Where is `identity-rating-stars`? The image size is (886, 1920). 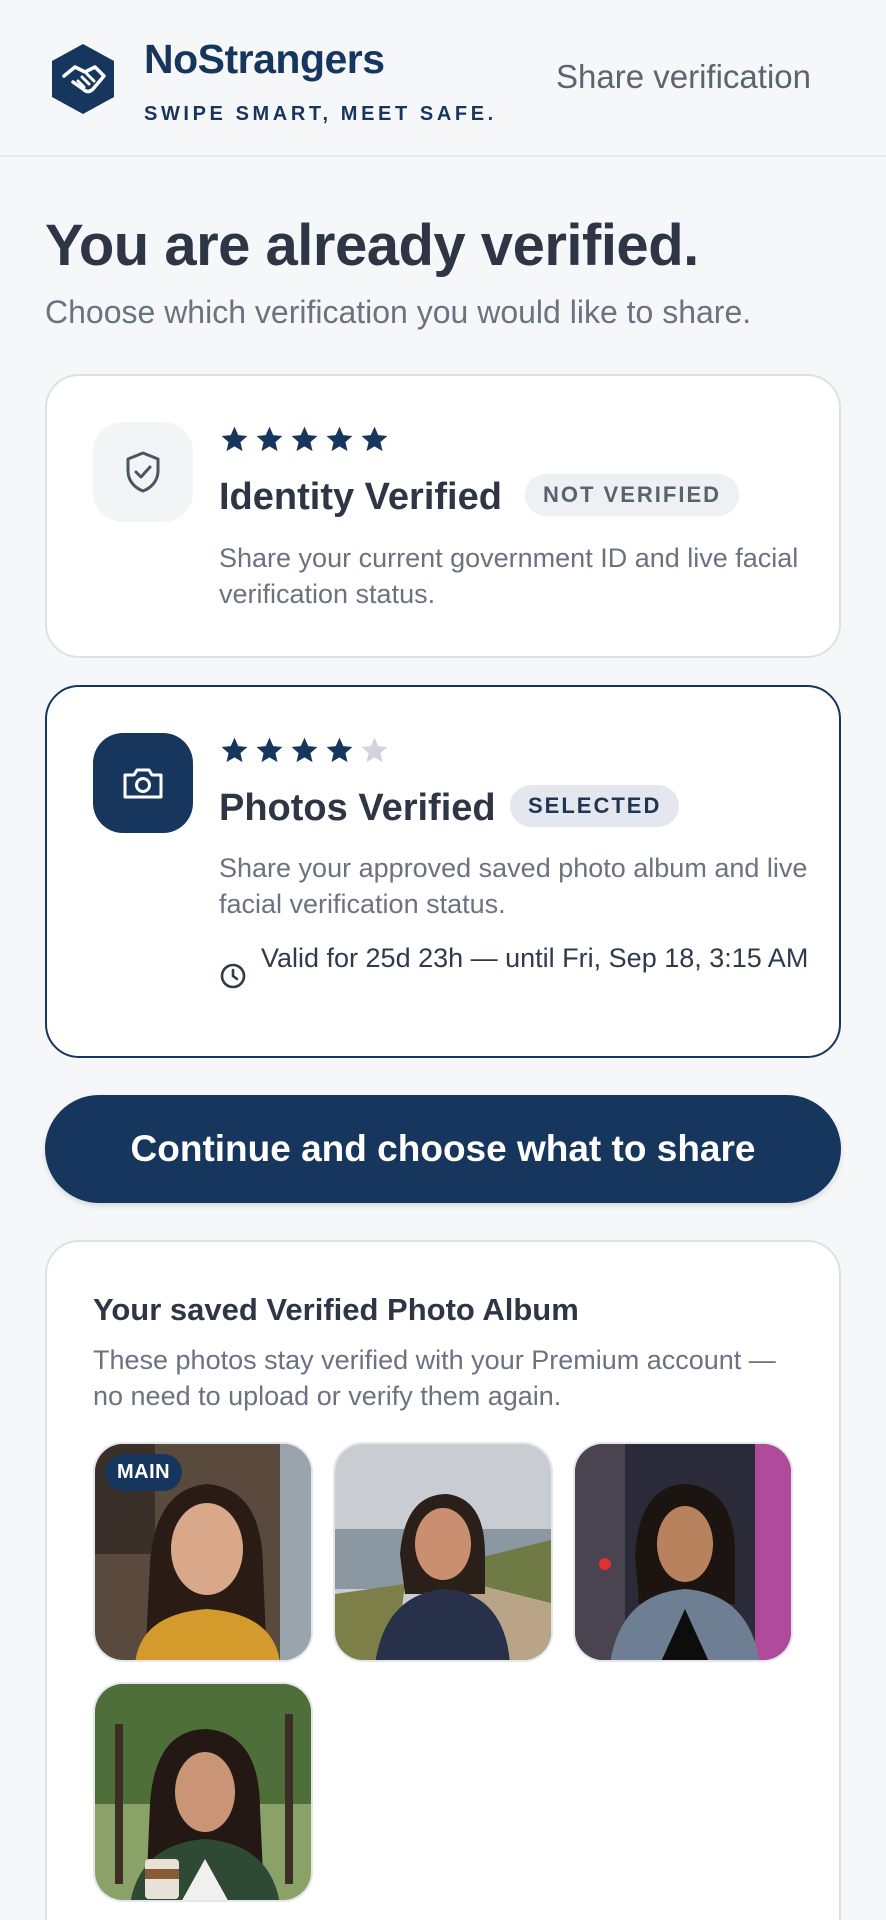
identity-rating-stars is located at coordinates (304, 439).